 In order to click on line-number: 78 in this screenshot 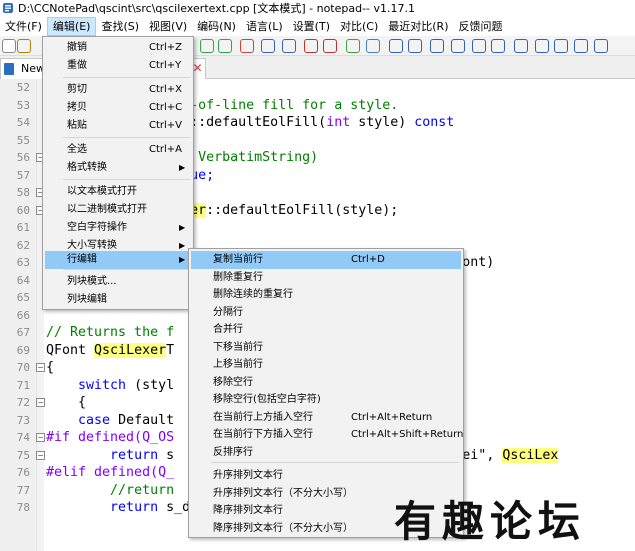, I will do `click(23, 507)`.